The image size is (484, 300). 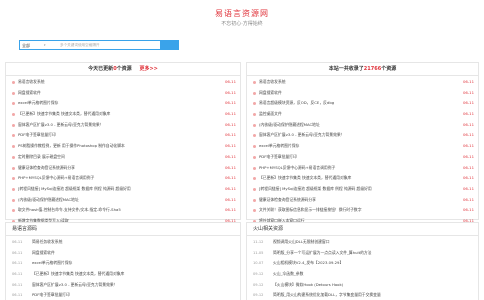 I want to click on item-title: 视频调用火山DLL无限制创建窗口, so click(x=374, y=242).